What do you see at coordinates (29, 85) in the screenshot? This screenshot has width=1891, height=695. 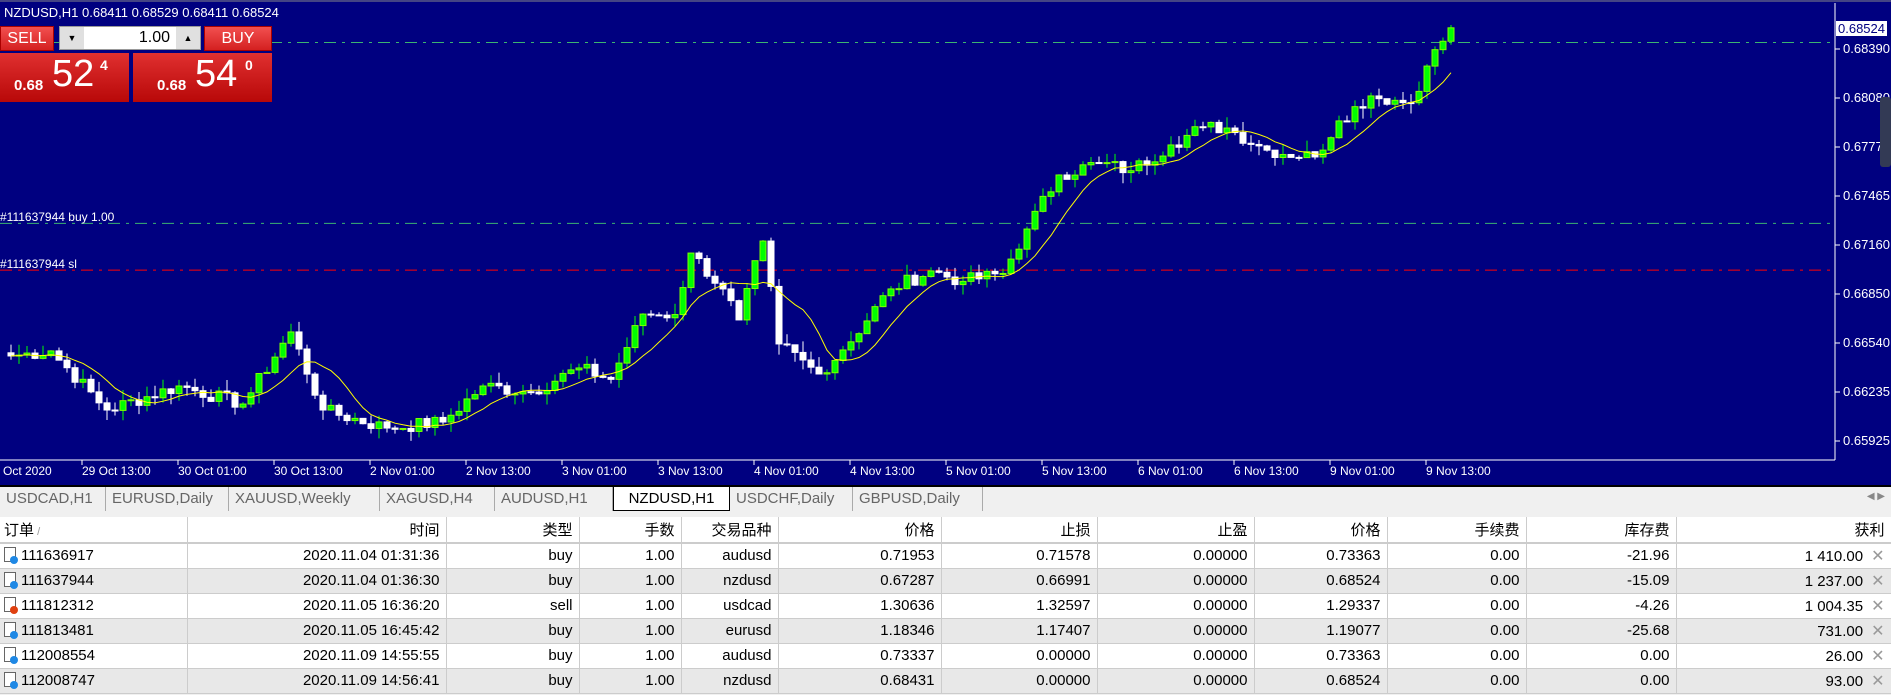 I see `bid-prefix: 0.68` at bounding box center [29, 85].